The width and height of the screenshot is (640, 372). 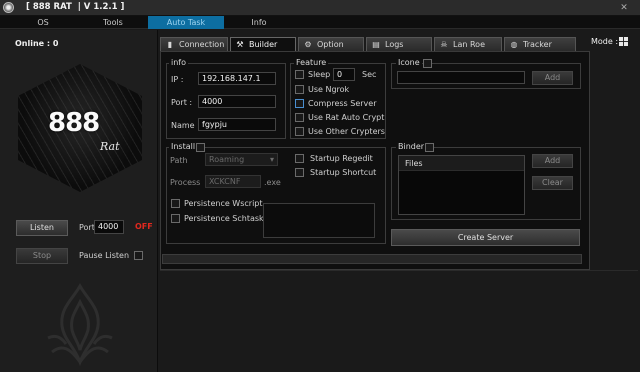 I want to click on skull-icon: ☠, so click(x=444, y=44).